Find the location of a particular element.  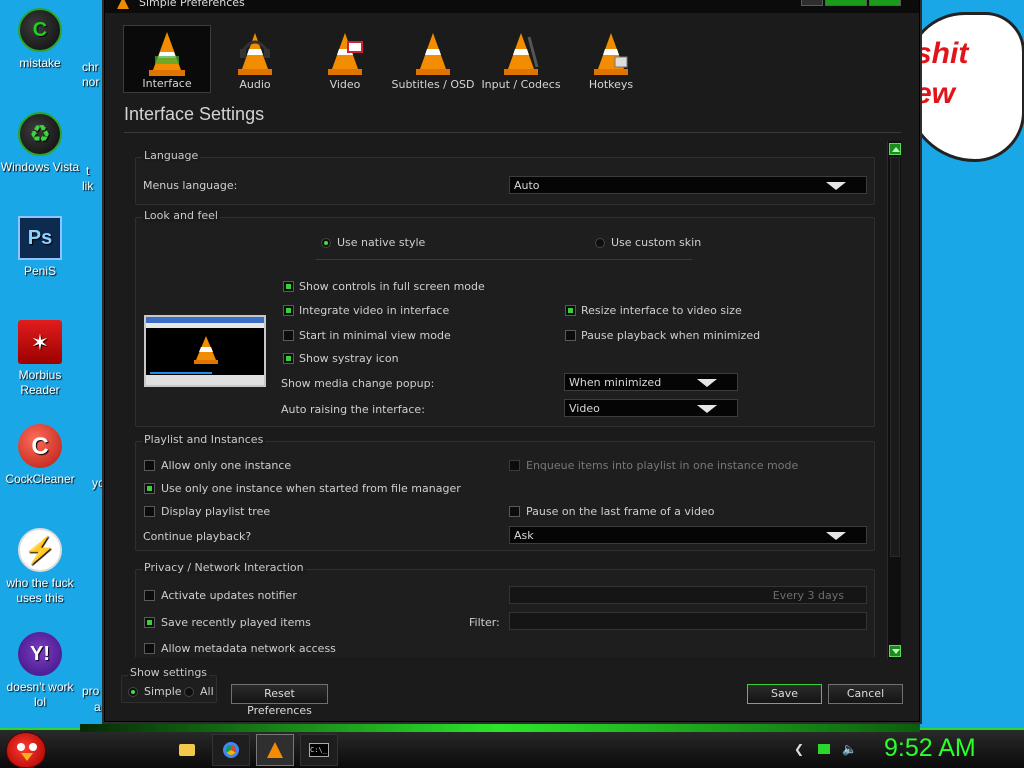

hotkeys-cone-icon is located at coordinates (611, 53).